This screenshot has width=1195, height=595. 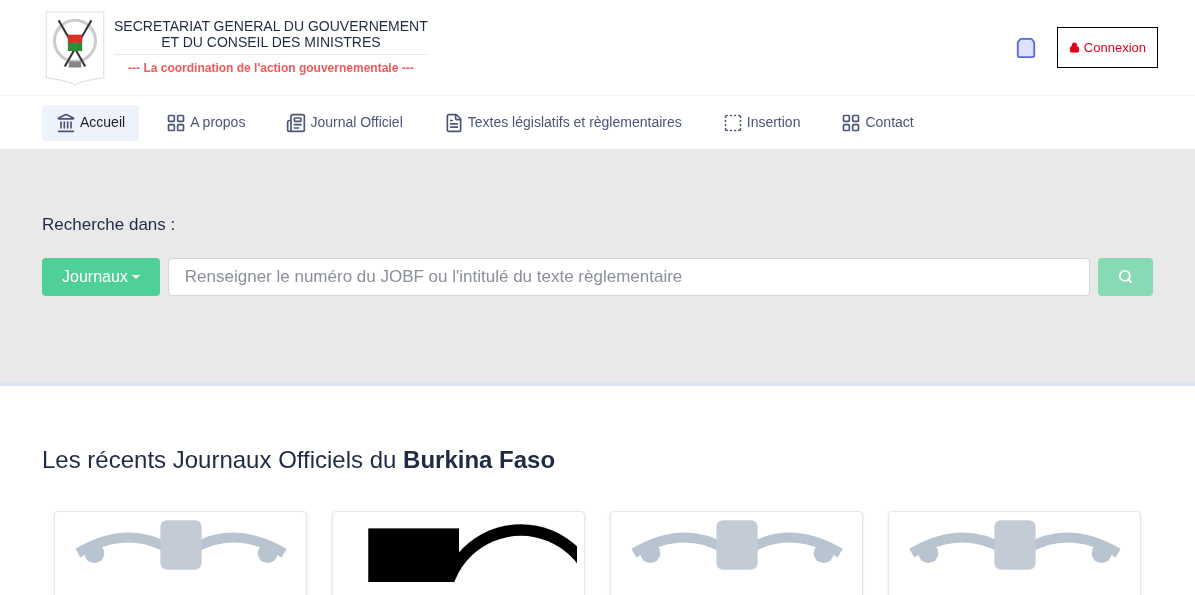 What do you see at coordinates (271, 26) in the screenshot?
I see `organization-title: SECRETARIAT GENERAL DU GOUVERNEMENT` at bounding box center [271, 26].